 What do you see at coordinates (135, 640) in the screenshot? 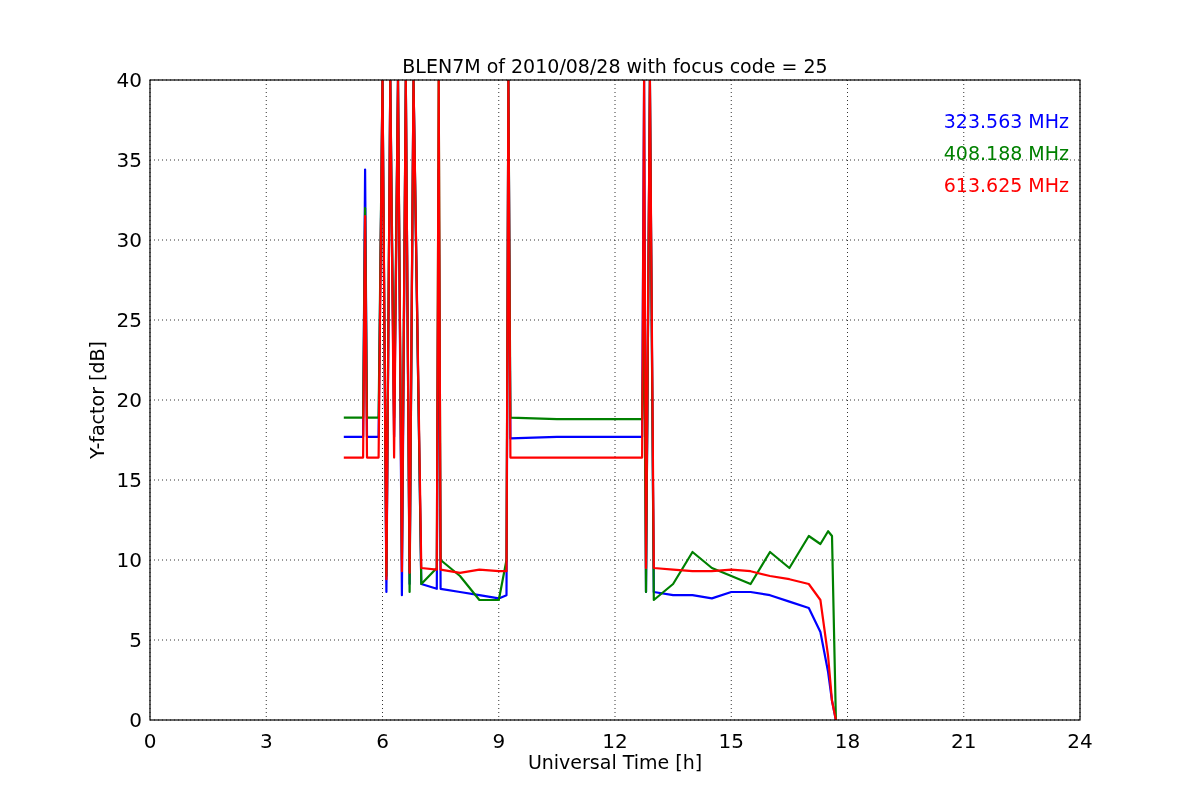
I see `tick-label: 5` at bounding box center [135, 640].